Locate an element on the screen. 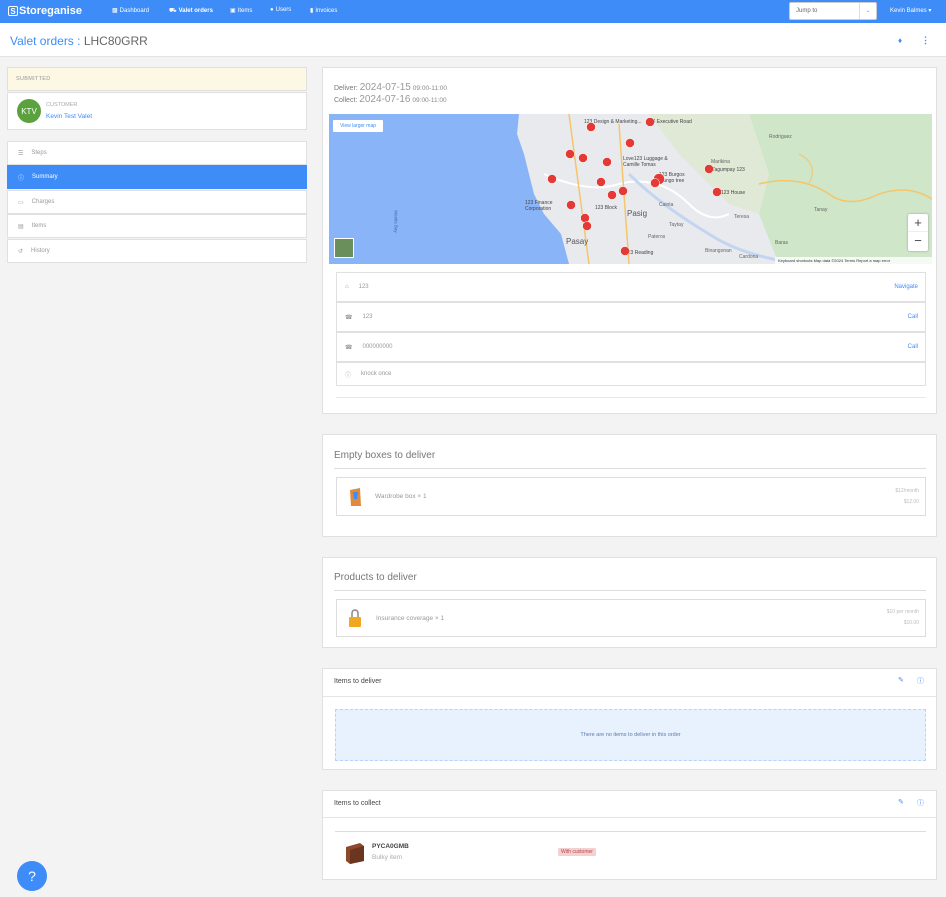 Image resolution: width=946 pixels, height=897 pixels. collect-date: 2024-07-16 is located at coordinates (385, 99).